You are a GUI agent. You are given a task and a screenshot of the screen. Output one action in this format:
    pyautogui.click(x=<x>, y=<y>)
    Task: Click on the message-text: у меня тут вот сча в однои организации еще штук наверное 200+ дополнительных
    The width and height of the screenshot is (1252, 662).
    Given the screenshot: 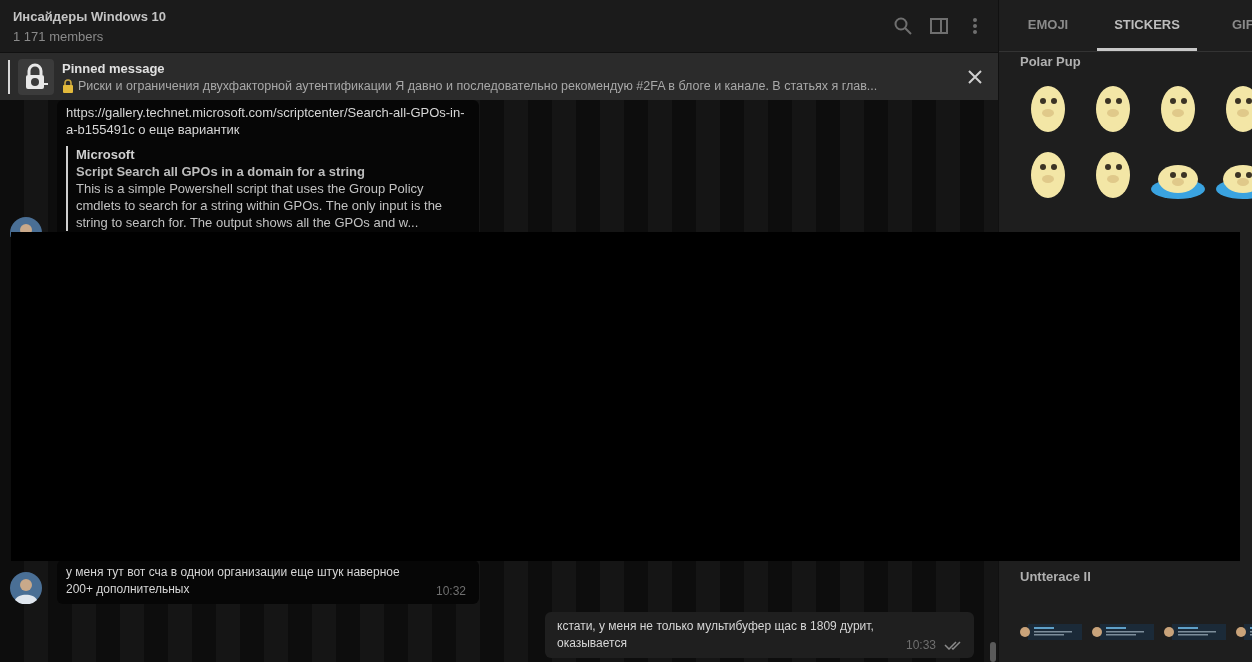 What is the action you would take?
    pyautogui.click(x=233, y=581)
    